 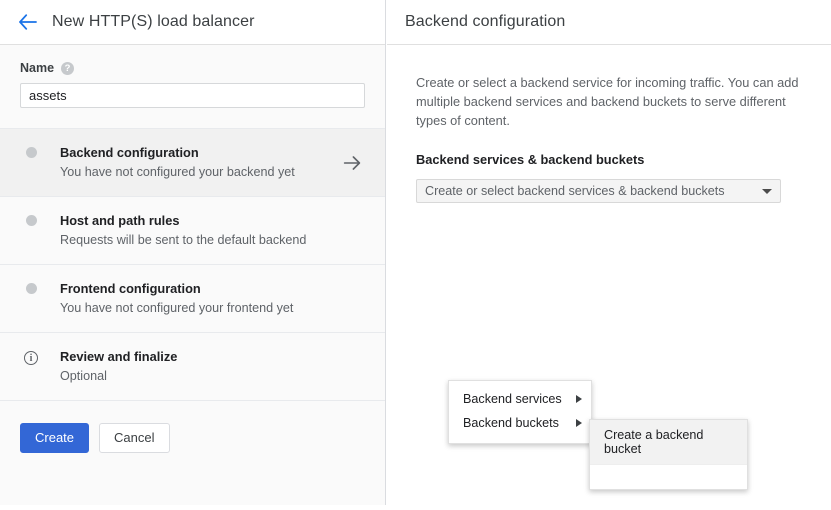 I want to click on page-title: New HTTP(S) load balancer, so click(x=153, y=21).